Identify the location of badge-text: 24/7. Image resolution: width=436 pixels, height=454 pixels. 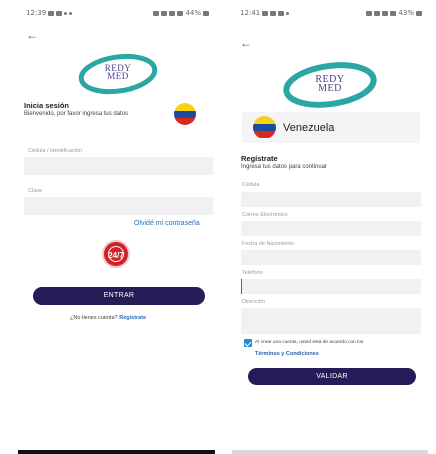
(116, 255).